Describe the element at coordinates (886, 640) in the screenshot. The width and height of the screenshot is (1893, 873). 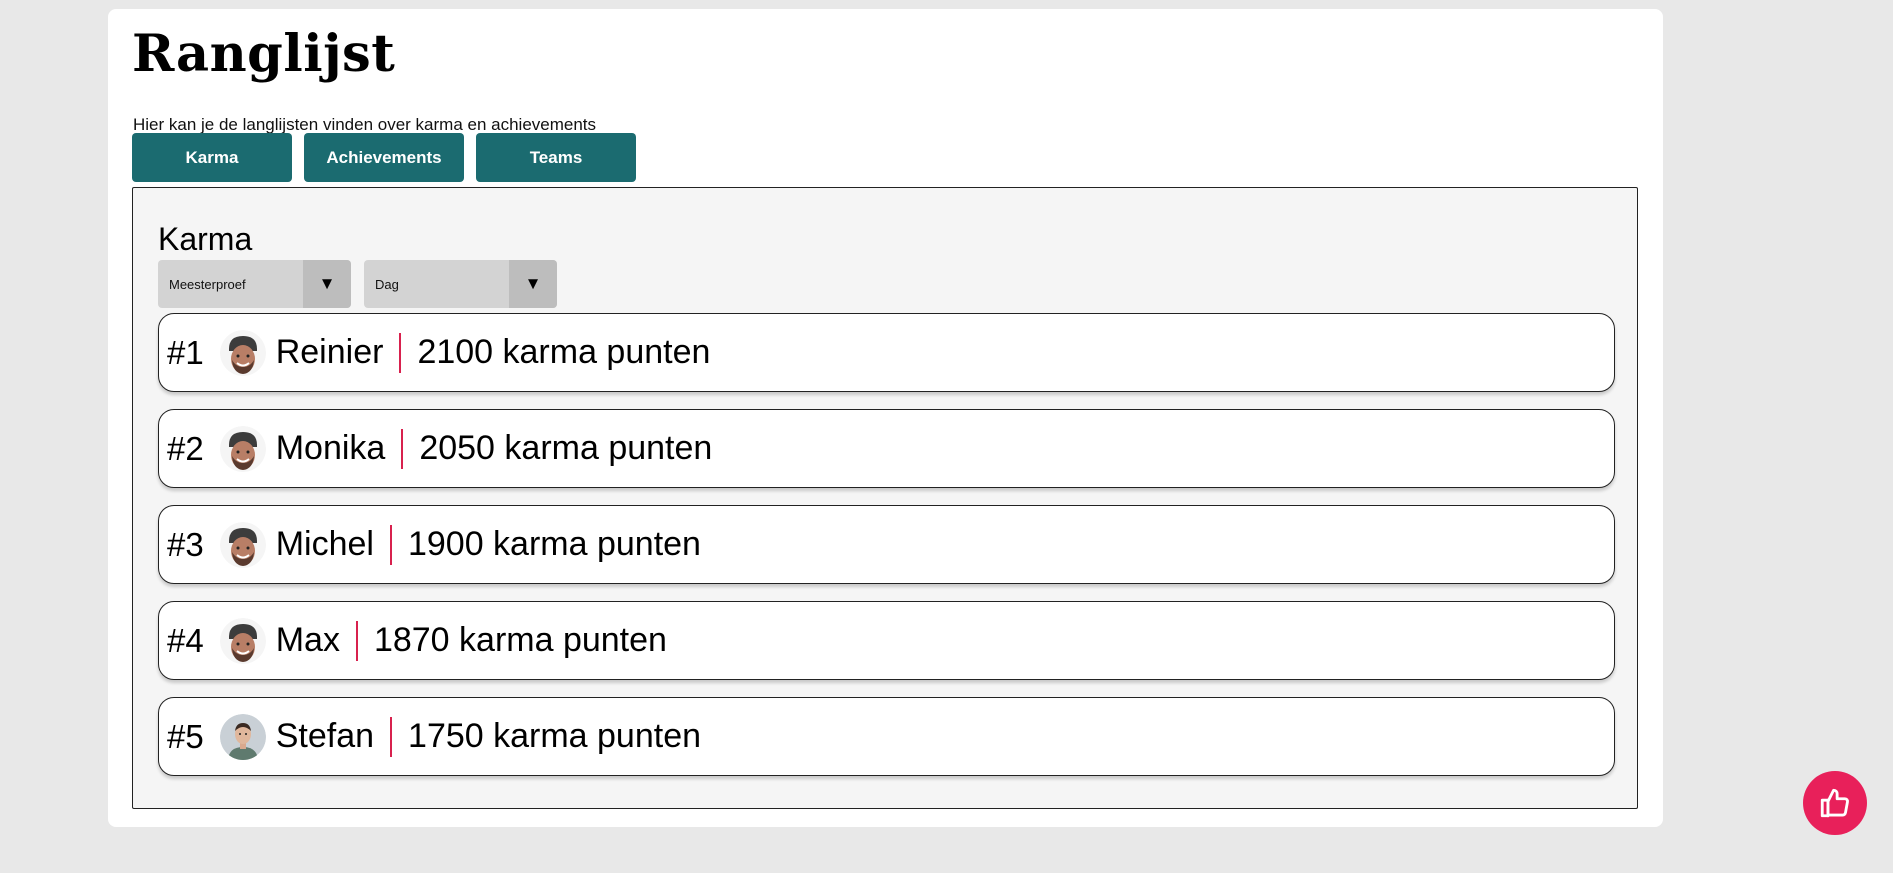
I see `leaderboard-row: #4 Max 1870 karma punten` at that location.